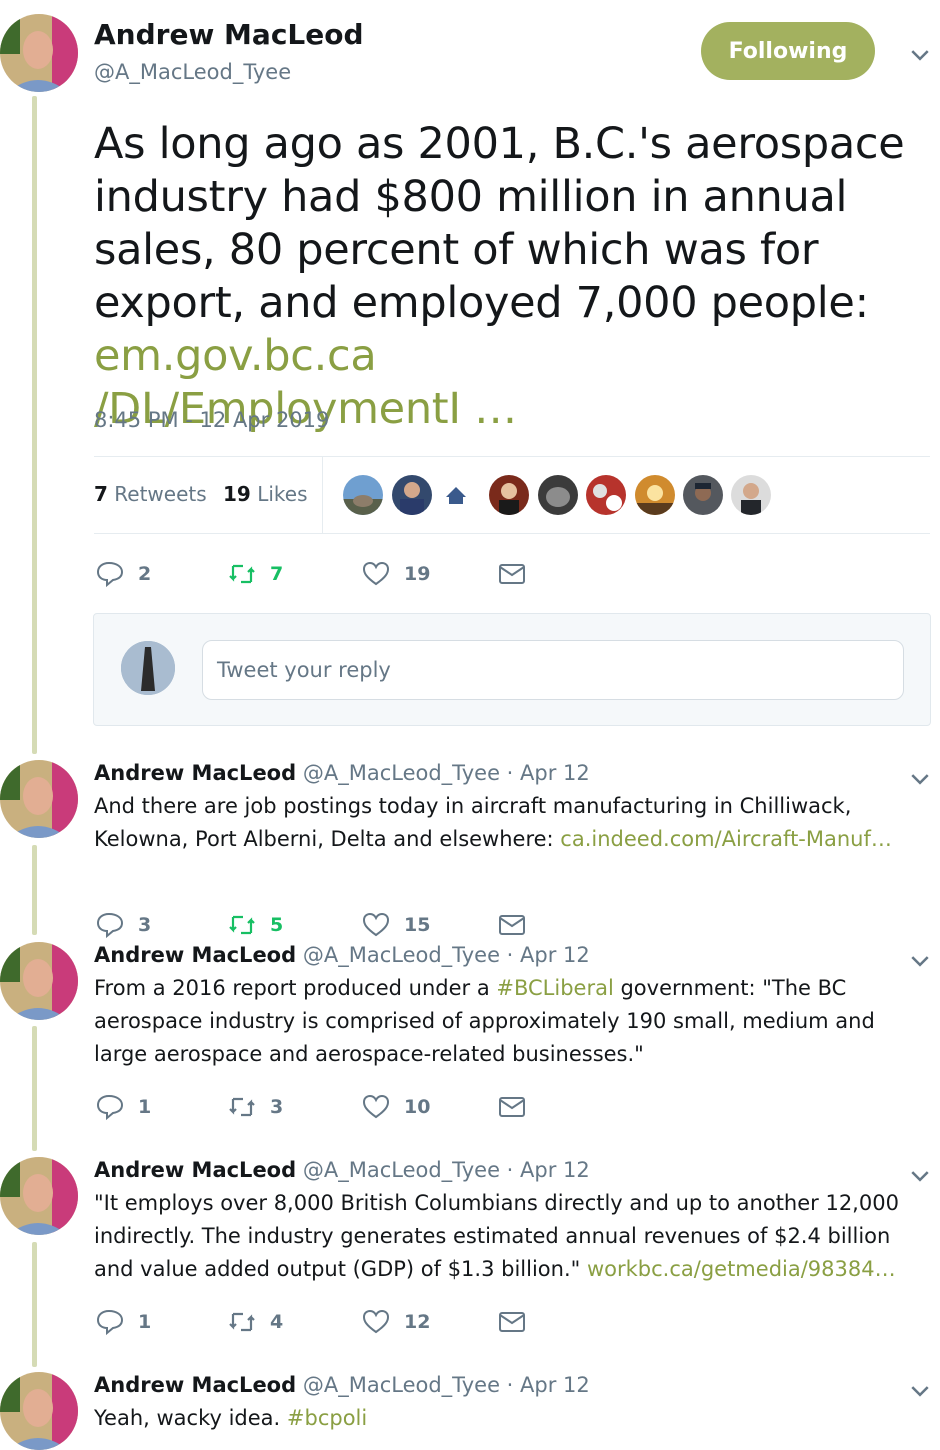 This screenshot has height=1450, width=940. What do you see at coordinates (282, 494) in the screenshot?
I see `likes-label: Likes` at bounding box center [282, 494].